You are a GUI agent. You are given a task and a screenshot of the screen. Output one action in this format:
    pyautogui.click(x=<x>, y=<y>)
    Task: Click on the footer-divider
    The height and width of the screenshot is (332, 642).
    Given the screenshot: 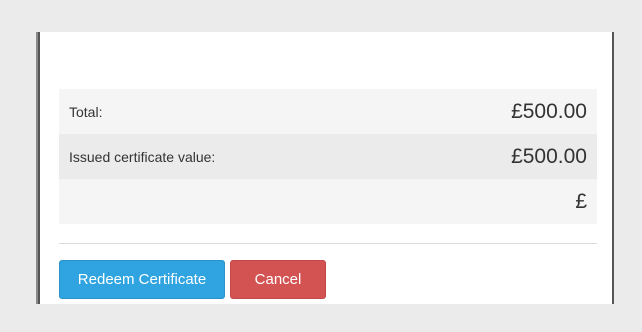 What is the action you would take?
    pyautogui.click(x=328, y=243)
    